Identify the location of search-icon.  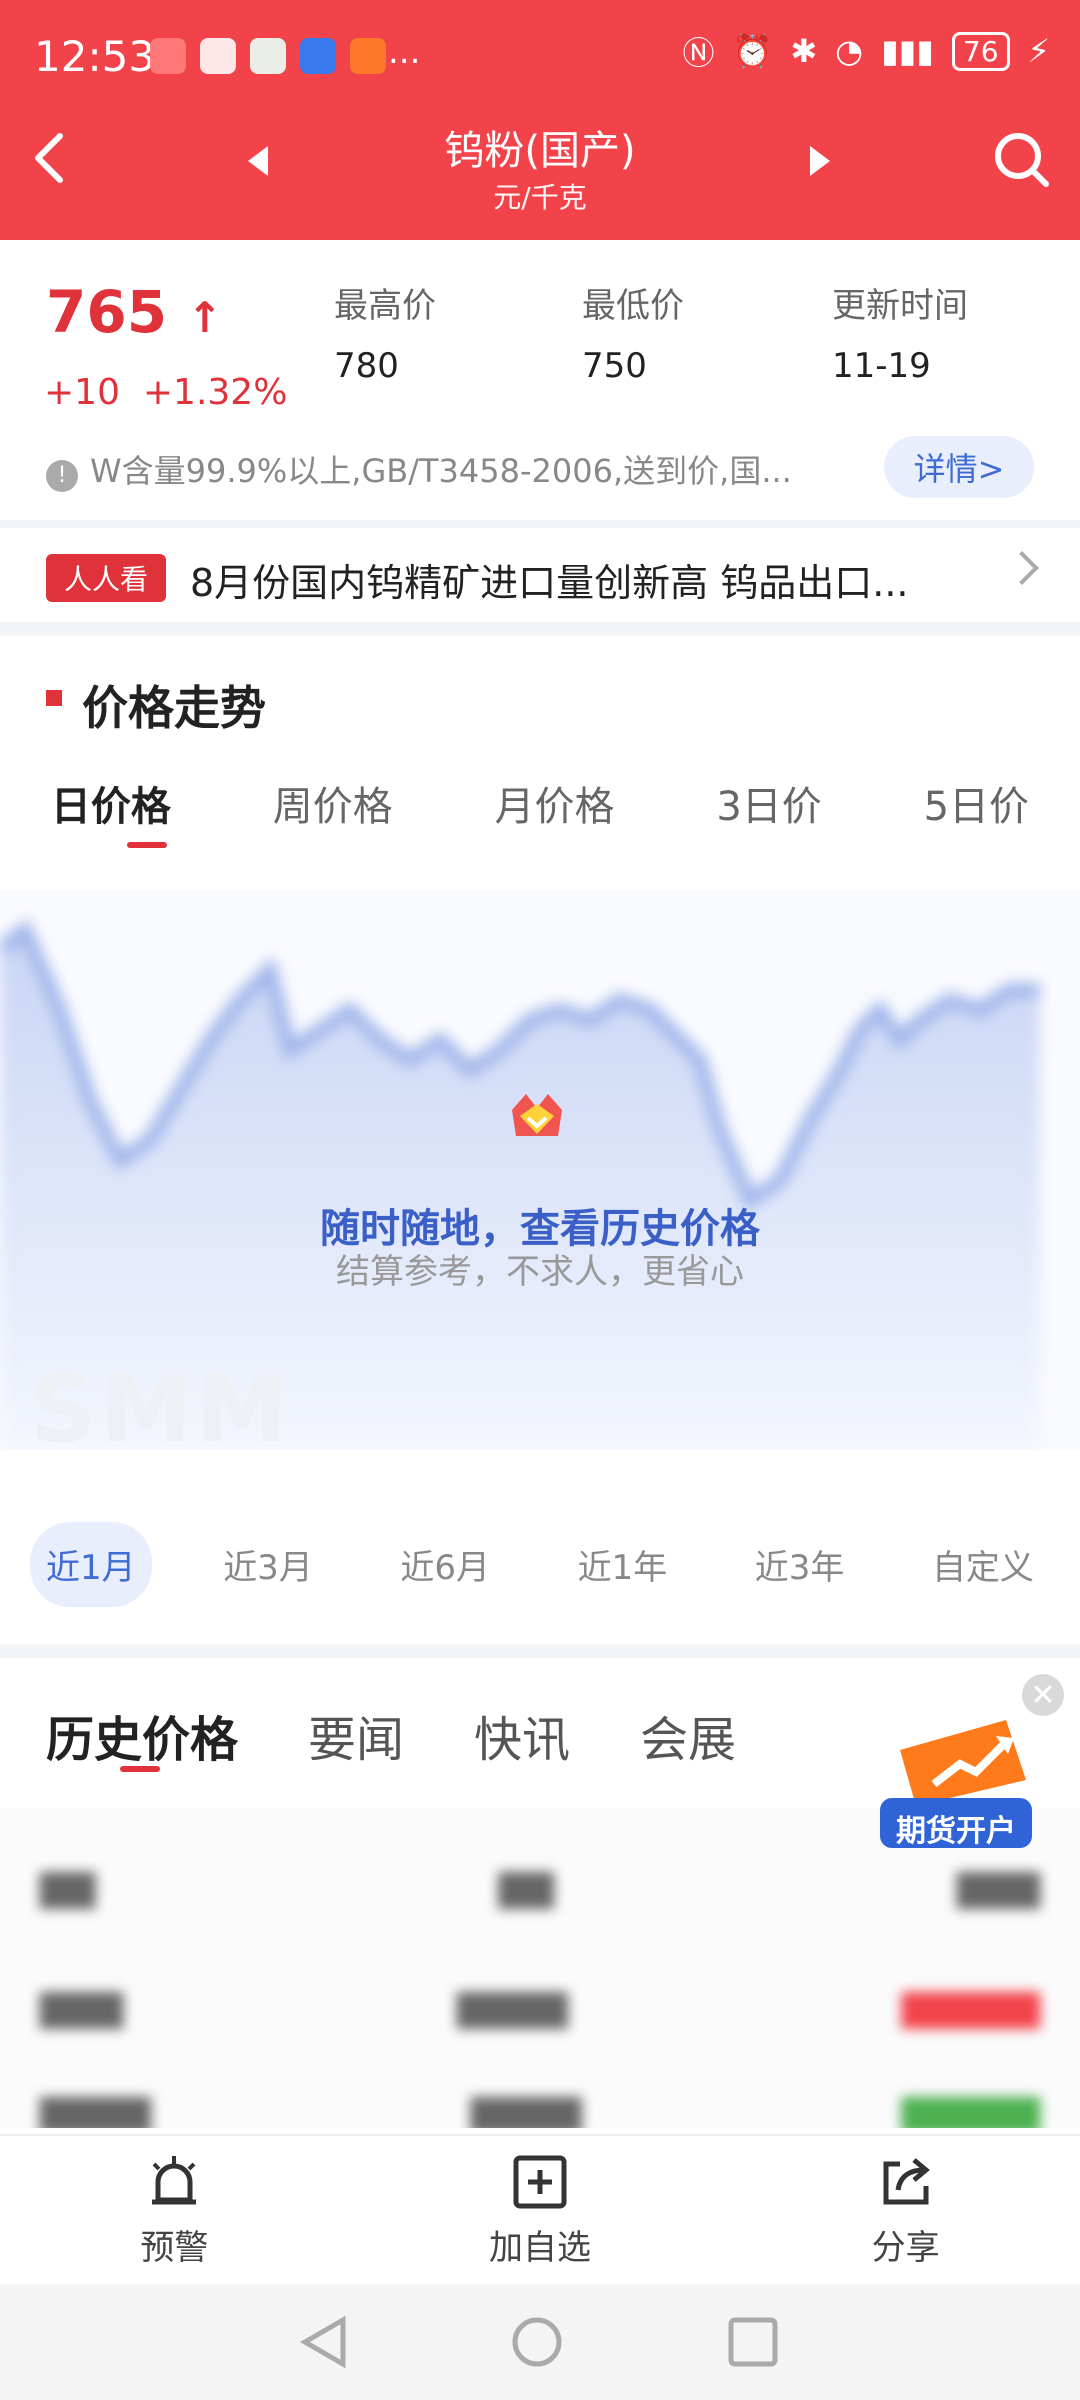
(1022, 160).